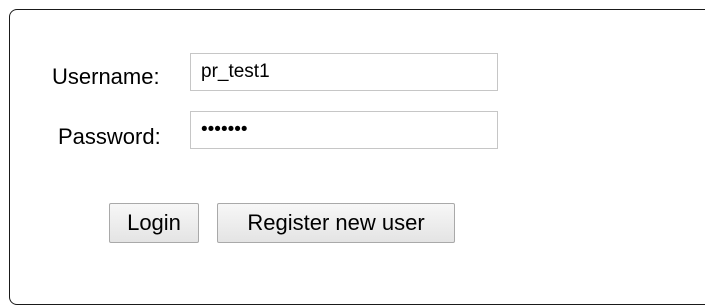  What do you see at coordinates (344, 130) in the screenshot?
I see `password-input` at bounding box center [344, 130].